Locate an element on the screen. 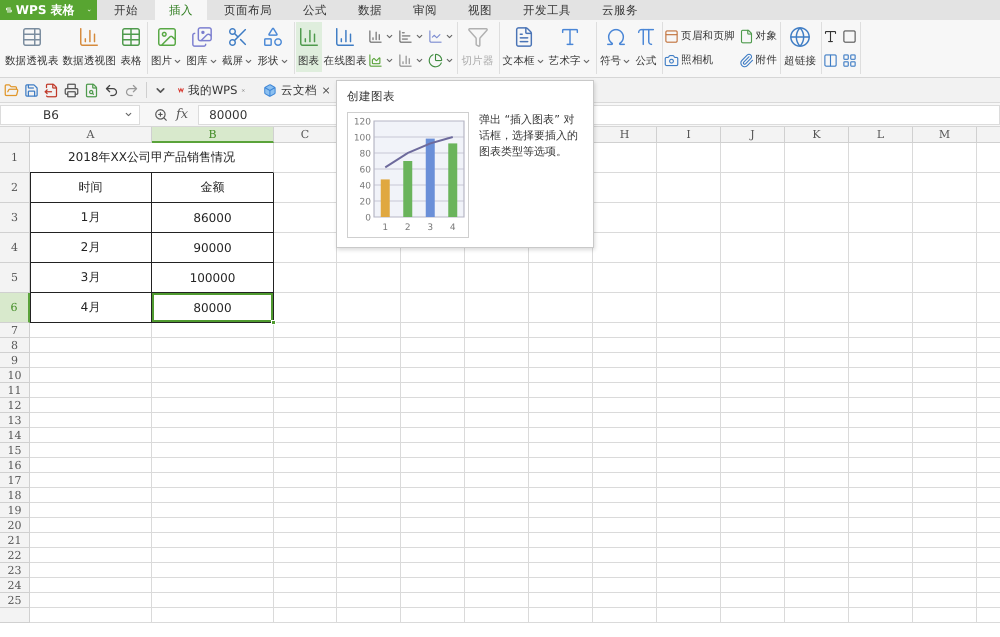 Image resolution: width=1000 pixels, height=637 pixels. tooltip-title: 创建图表 is located at coordinates (371, 96).